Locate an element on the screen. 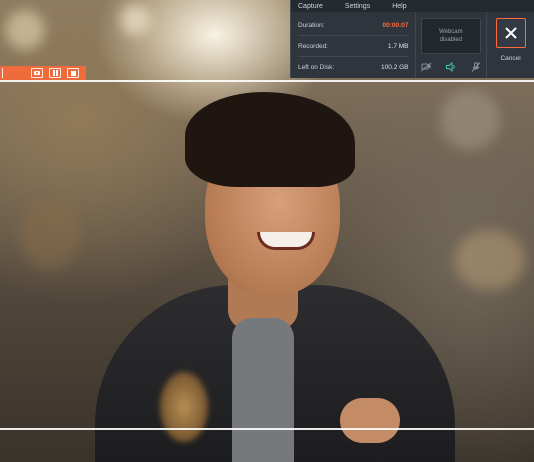  cancel-button is located at coordinates (510, 33).